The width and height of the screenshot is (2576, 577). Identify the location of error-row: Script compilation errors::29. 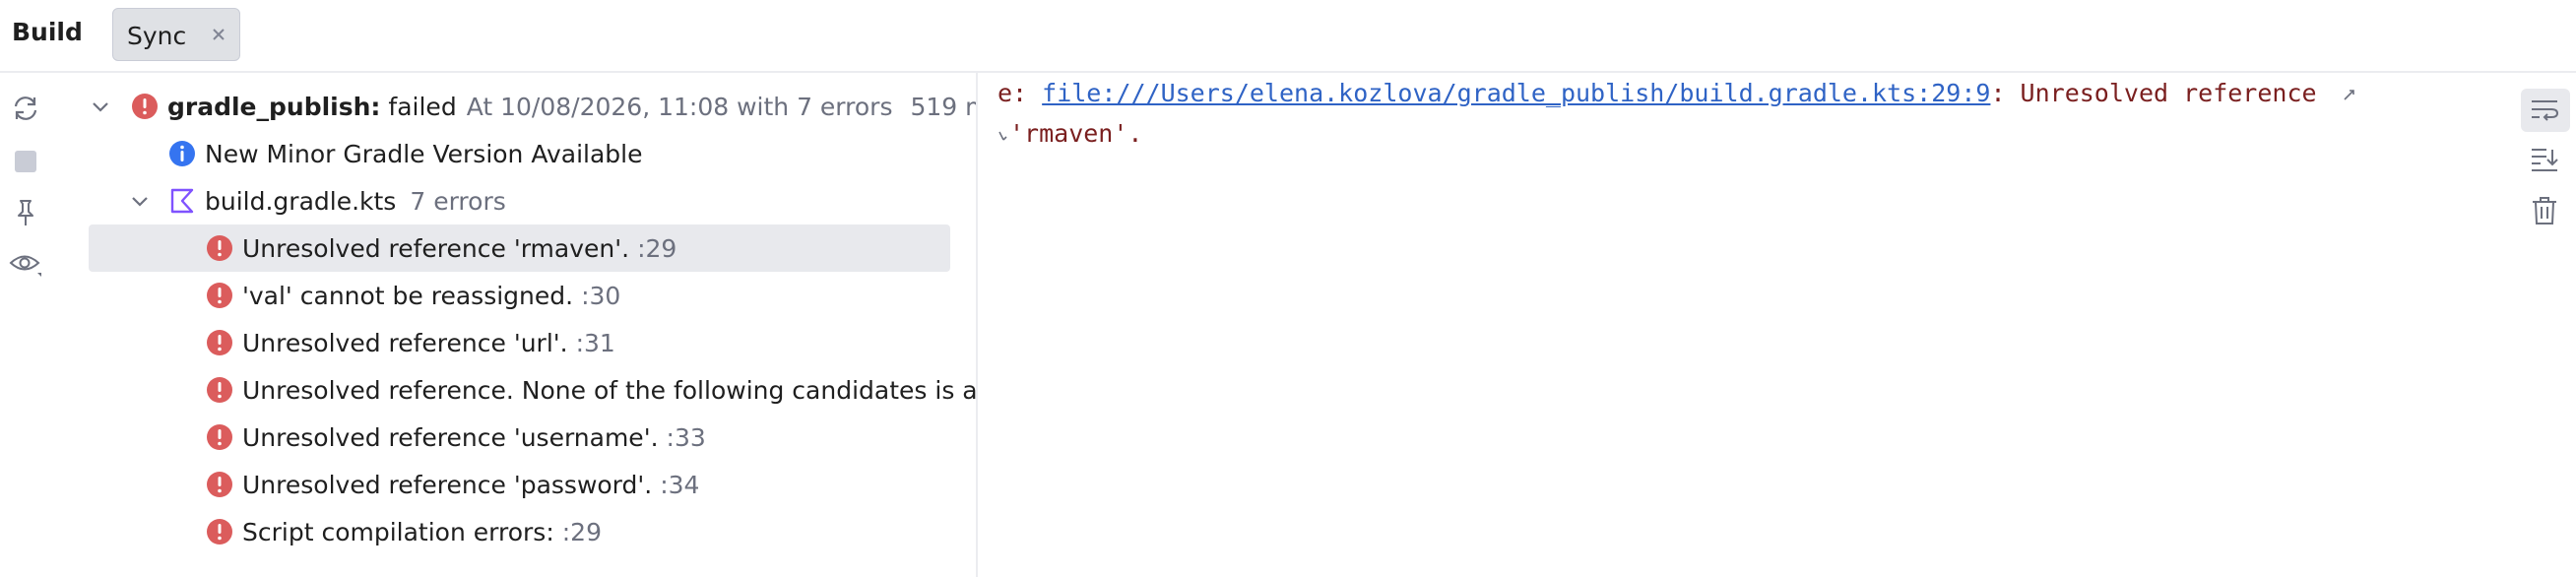
(403, 532).